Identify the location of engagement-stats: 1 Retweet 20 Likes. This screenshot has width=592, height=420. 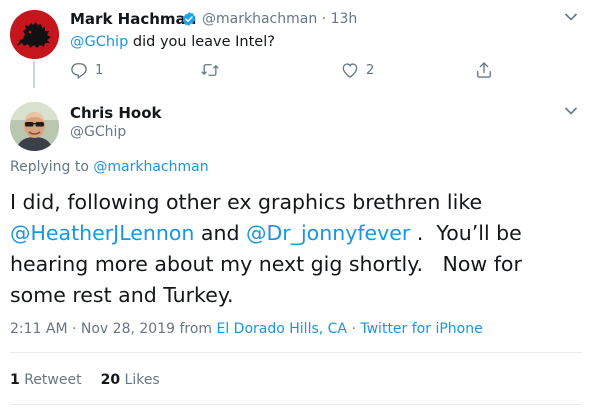
(85, 380).